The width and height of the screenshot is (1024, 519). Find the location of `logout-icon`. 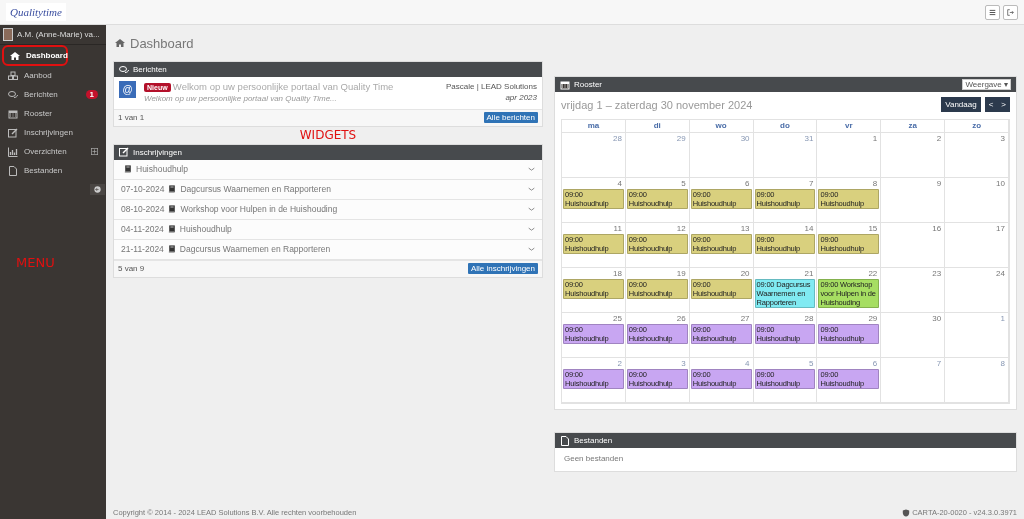

logout-icon is located at coordinates (1010, 12).